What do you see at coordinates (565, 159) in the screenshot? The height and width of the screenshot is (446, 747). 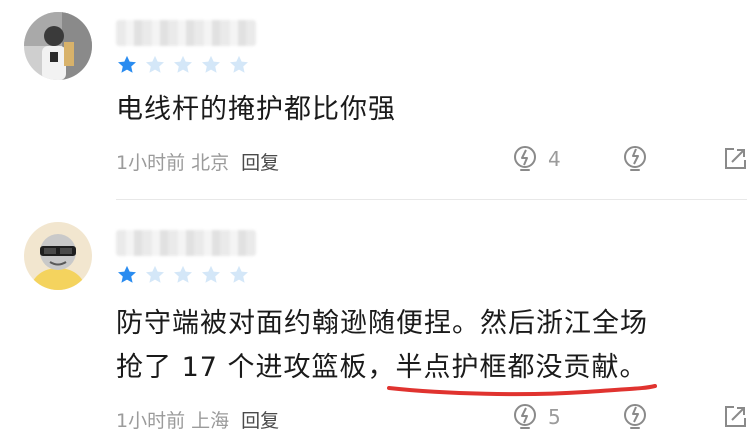 I see `like-button: 4` at bounding box center [565, 159].